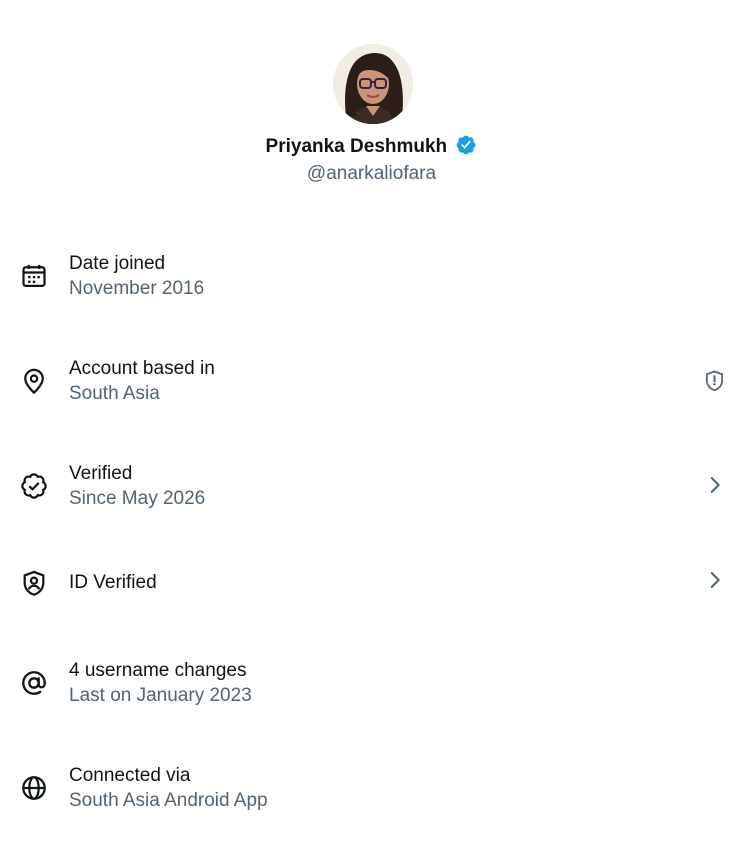 The width and height of the screenshot is (743, 846). Describe the element at coordinates (371, 789) in the screenshot. I see `connected-via-row: Connected via South Asia Android App` at that location.